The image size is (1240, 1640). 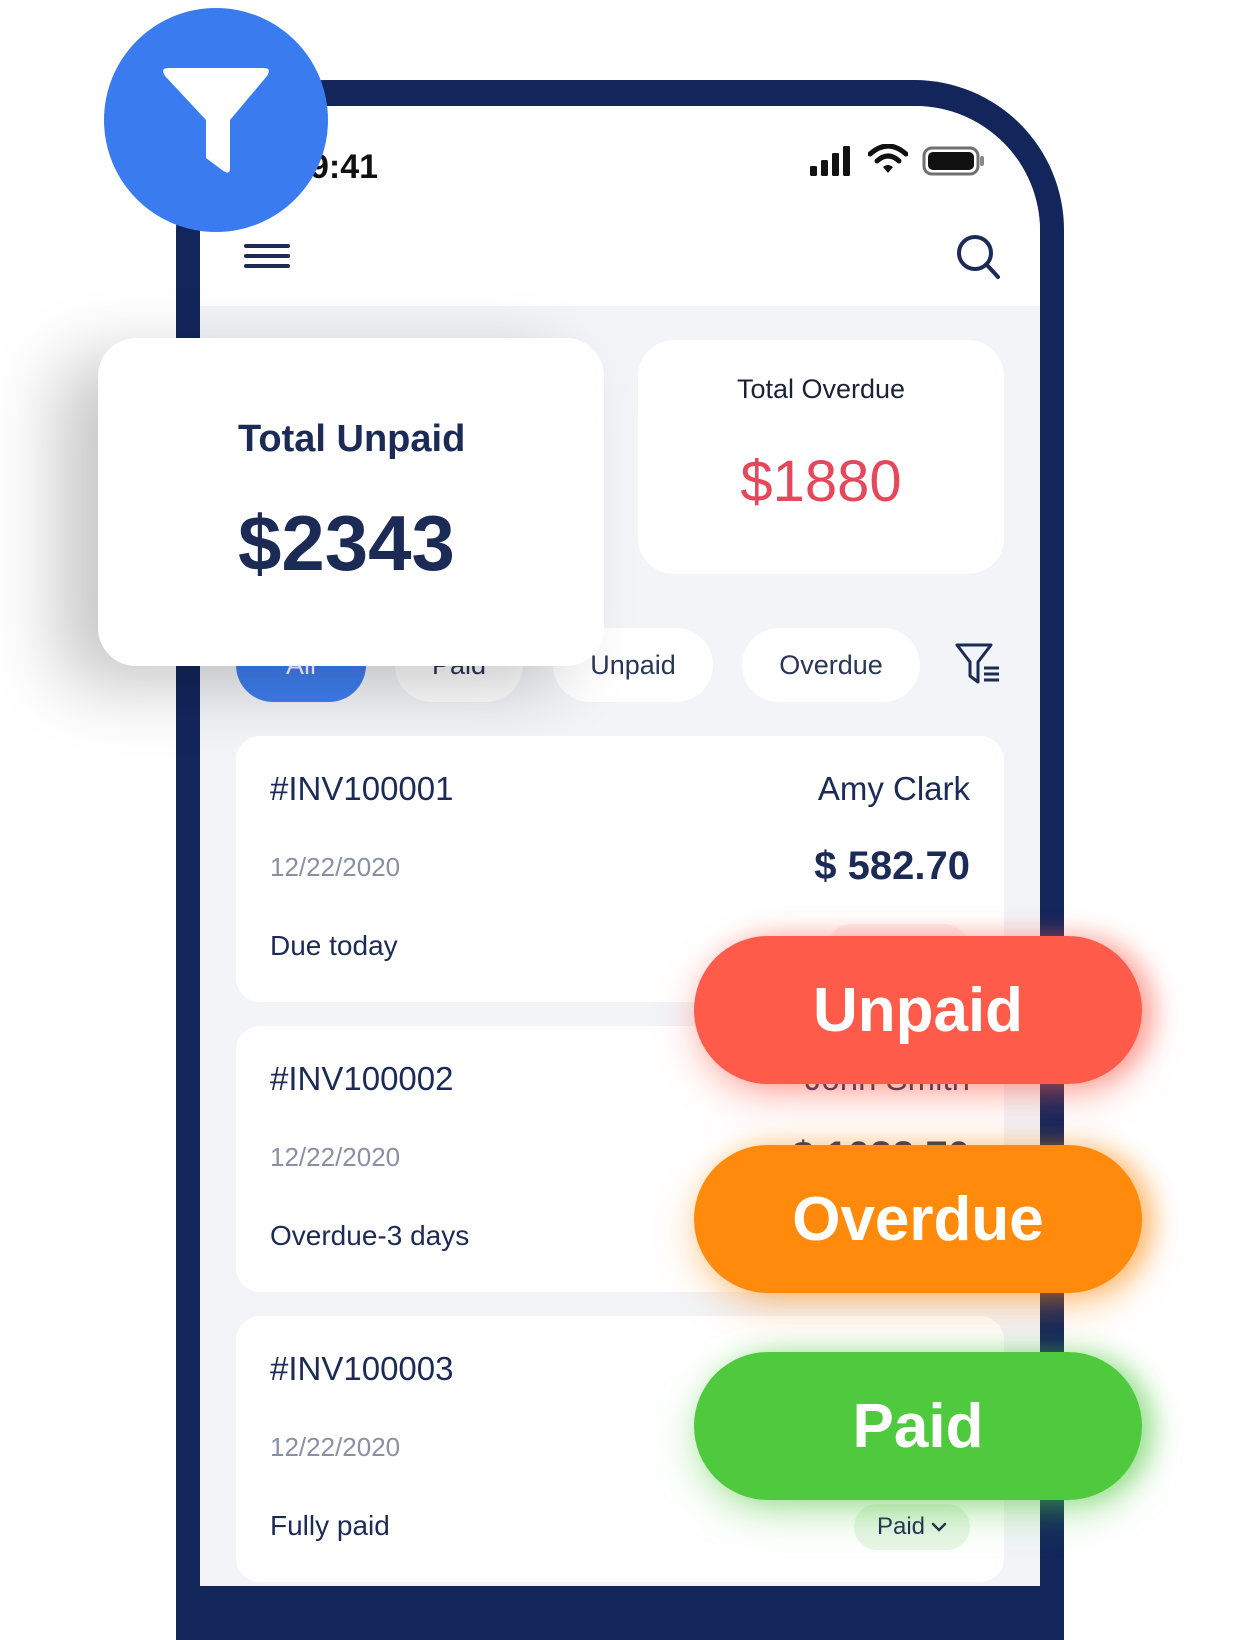 What do you see at coordinates (953, 161) in the screenshot?
I see `battery-icon` at bounding box center [953, 161].